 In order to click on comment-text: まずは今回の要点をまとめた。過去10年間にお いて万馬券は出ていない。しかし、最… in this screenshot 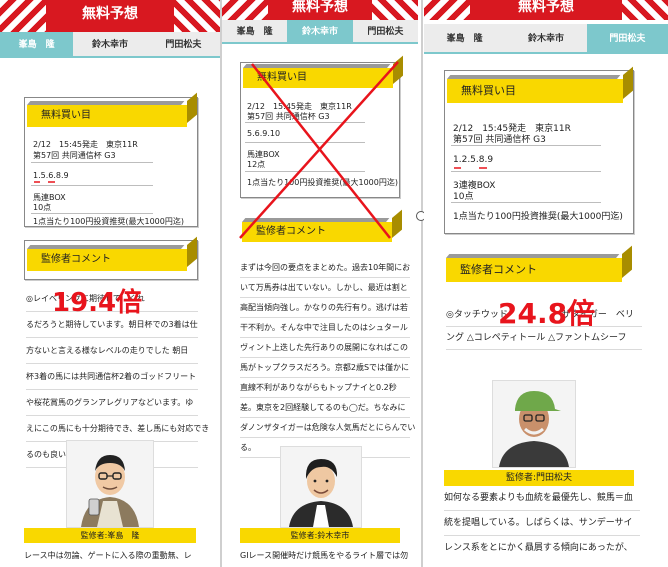, I will do `click(327, 358)`.